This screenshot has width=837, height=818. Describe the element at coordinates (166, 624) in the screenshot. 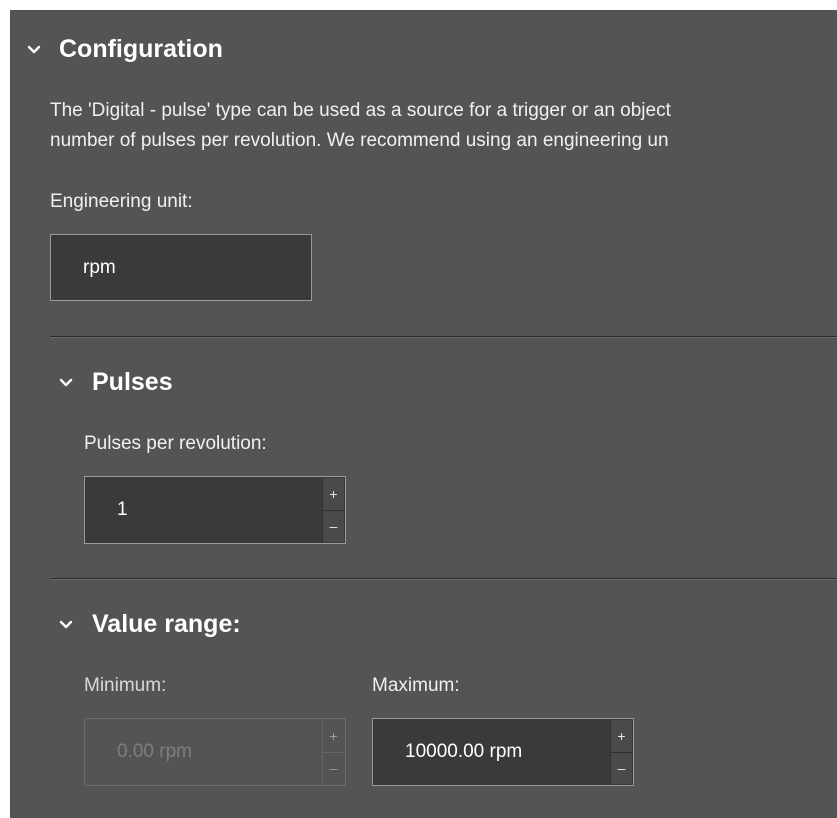

I see `value-range-title: Value range:` at that location.